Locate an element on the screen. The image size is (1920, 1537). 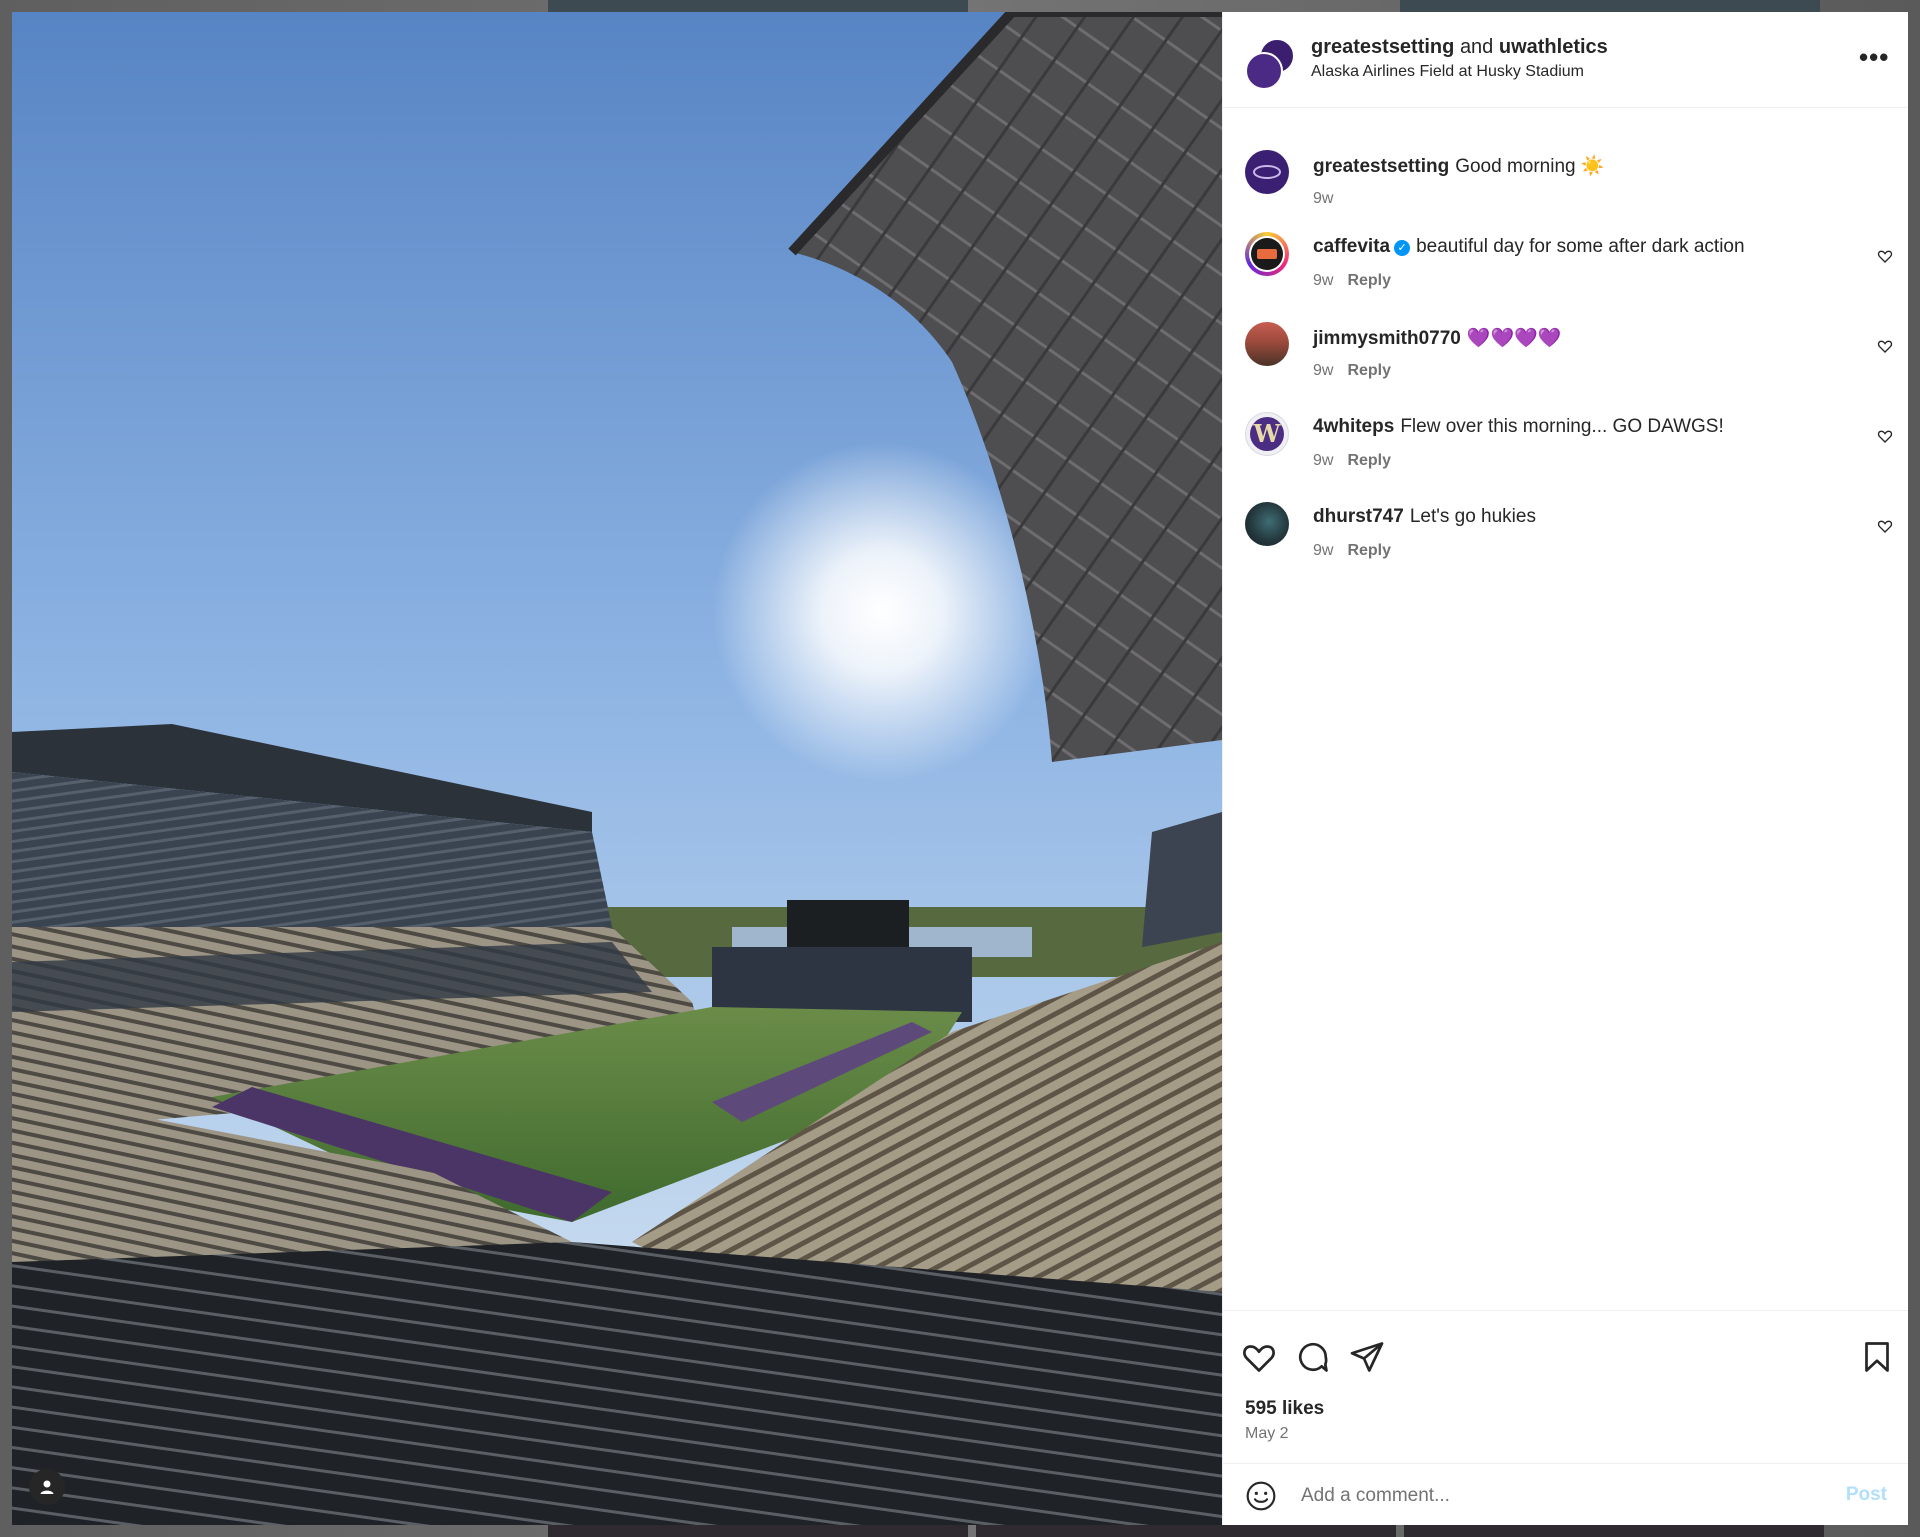
caption-item: greatestsetting Good morning ☀️ 9w is located at coordinates (1565, 190).